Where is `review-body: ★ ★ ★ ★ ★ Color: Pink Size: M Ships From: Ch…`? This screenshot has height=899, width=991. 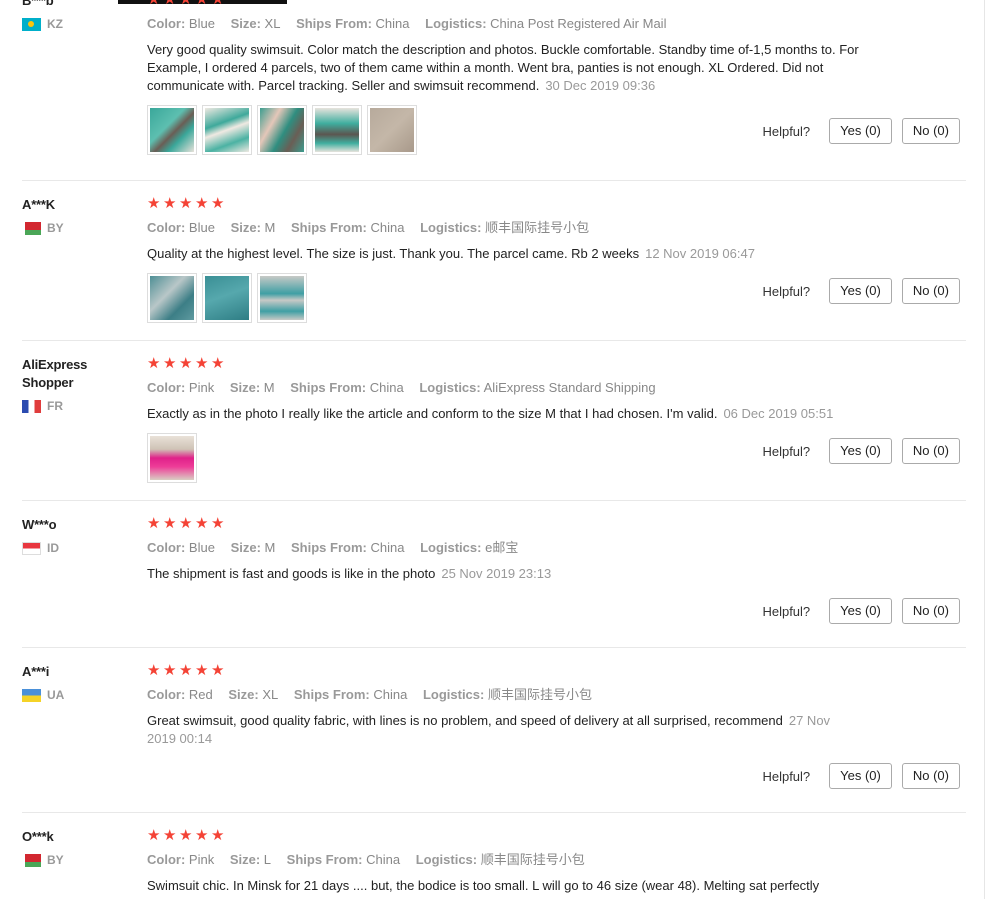
review-body: ★ ★ ★ ★ ★ Color: Pink Size: M Ships From: Ch… is located at coordinates (507, 419).